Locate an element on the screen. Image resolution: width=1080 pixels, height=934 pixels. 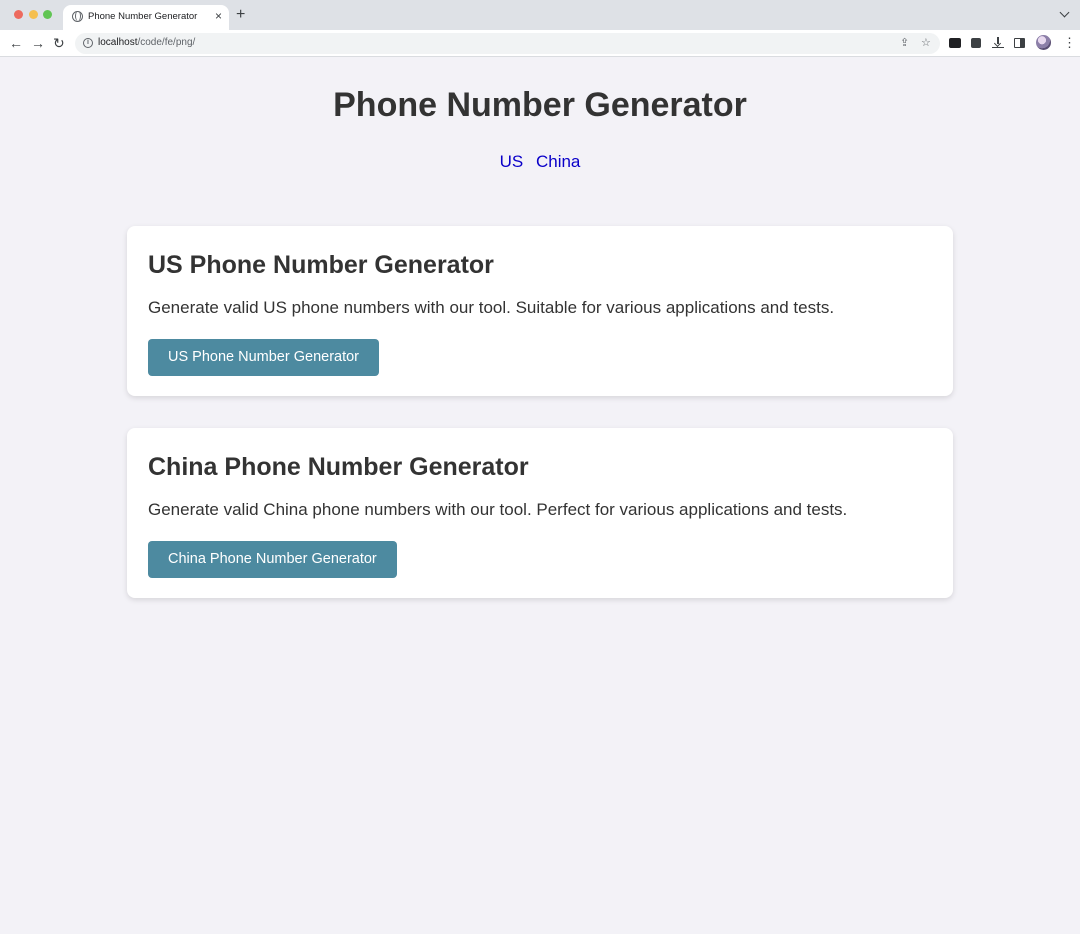
url-path: /code/fe/png/ is located at coordinates (166, 42).